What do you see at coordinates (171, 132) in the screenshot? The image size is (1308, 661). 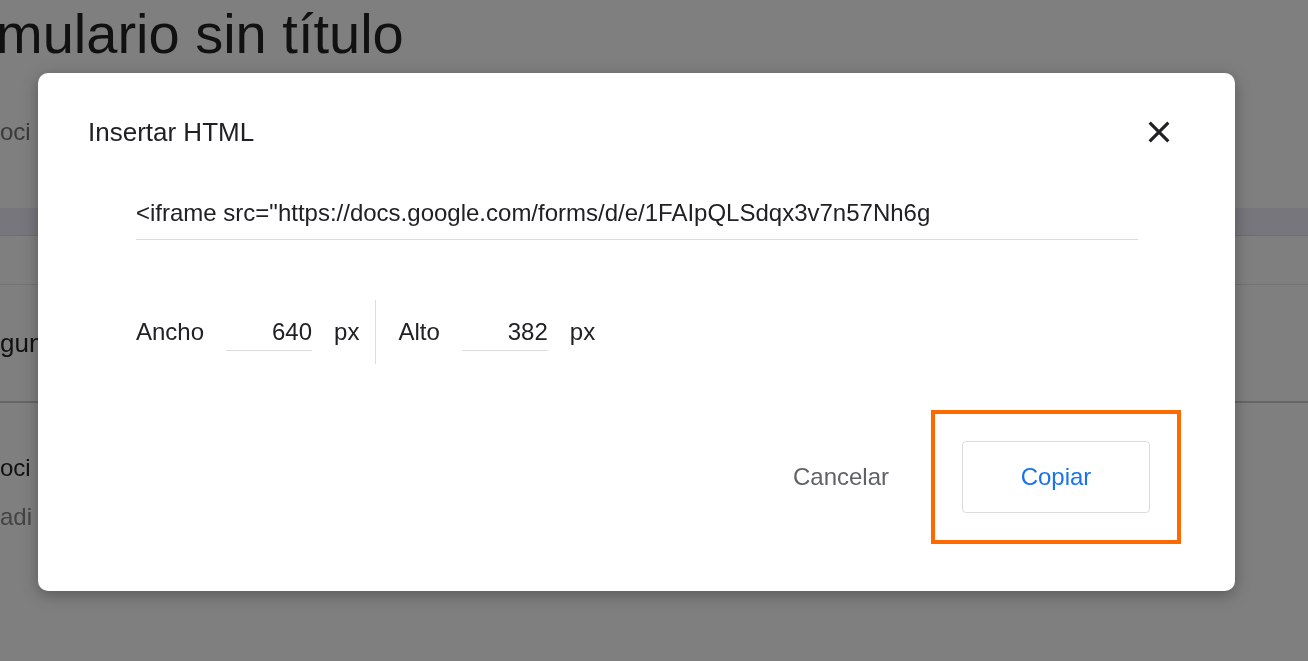 I see `dialog-title: Insertar HTML` at bounding box center [171, 132].